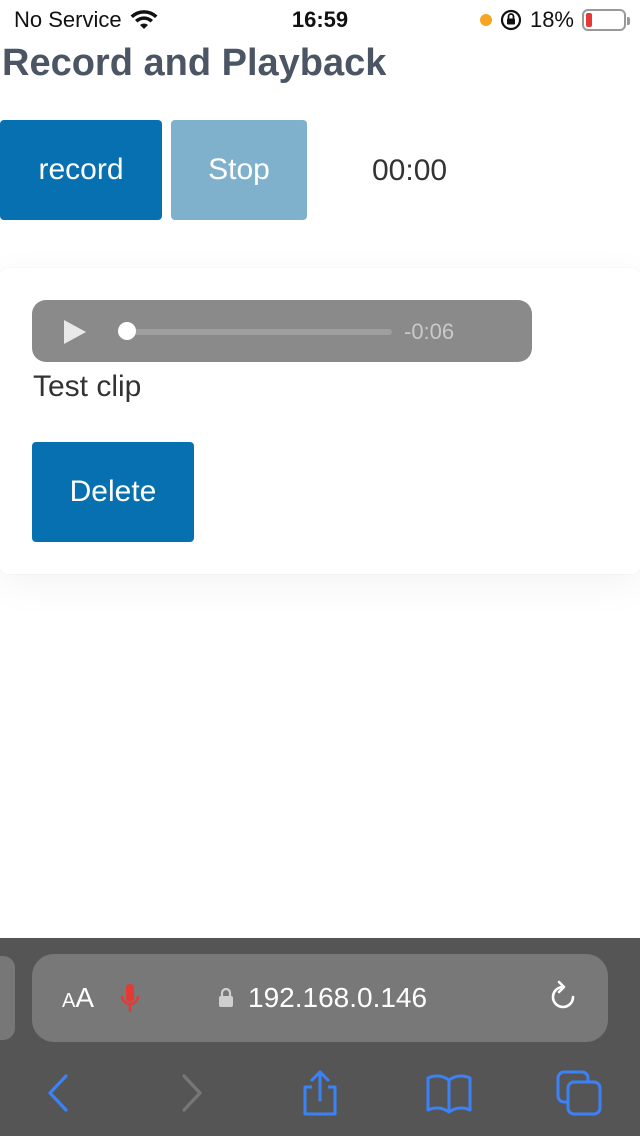 The width and height of the screenshot is (640, 1136). Describe the element at coordinates (85, 997) in the screenshot. I see `text-size-large: A` at that location.